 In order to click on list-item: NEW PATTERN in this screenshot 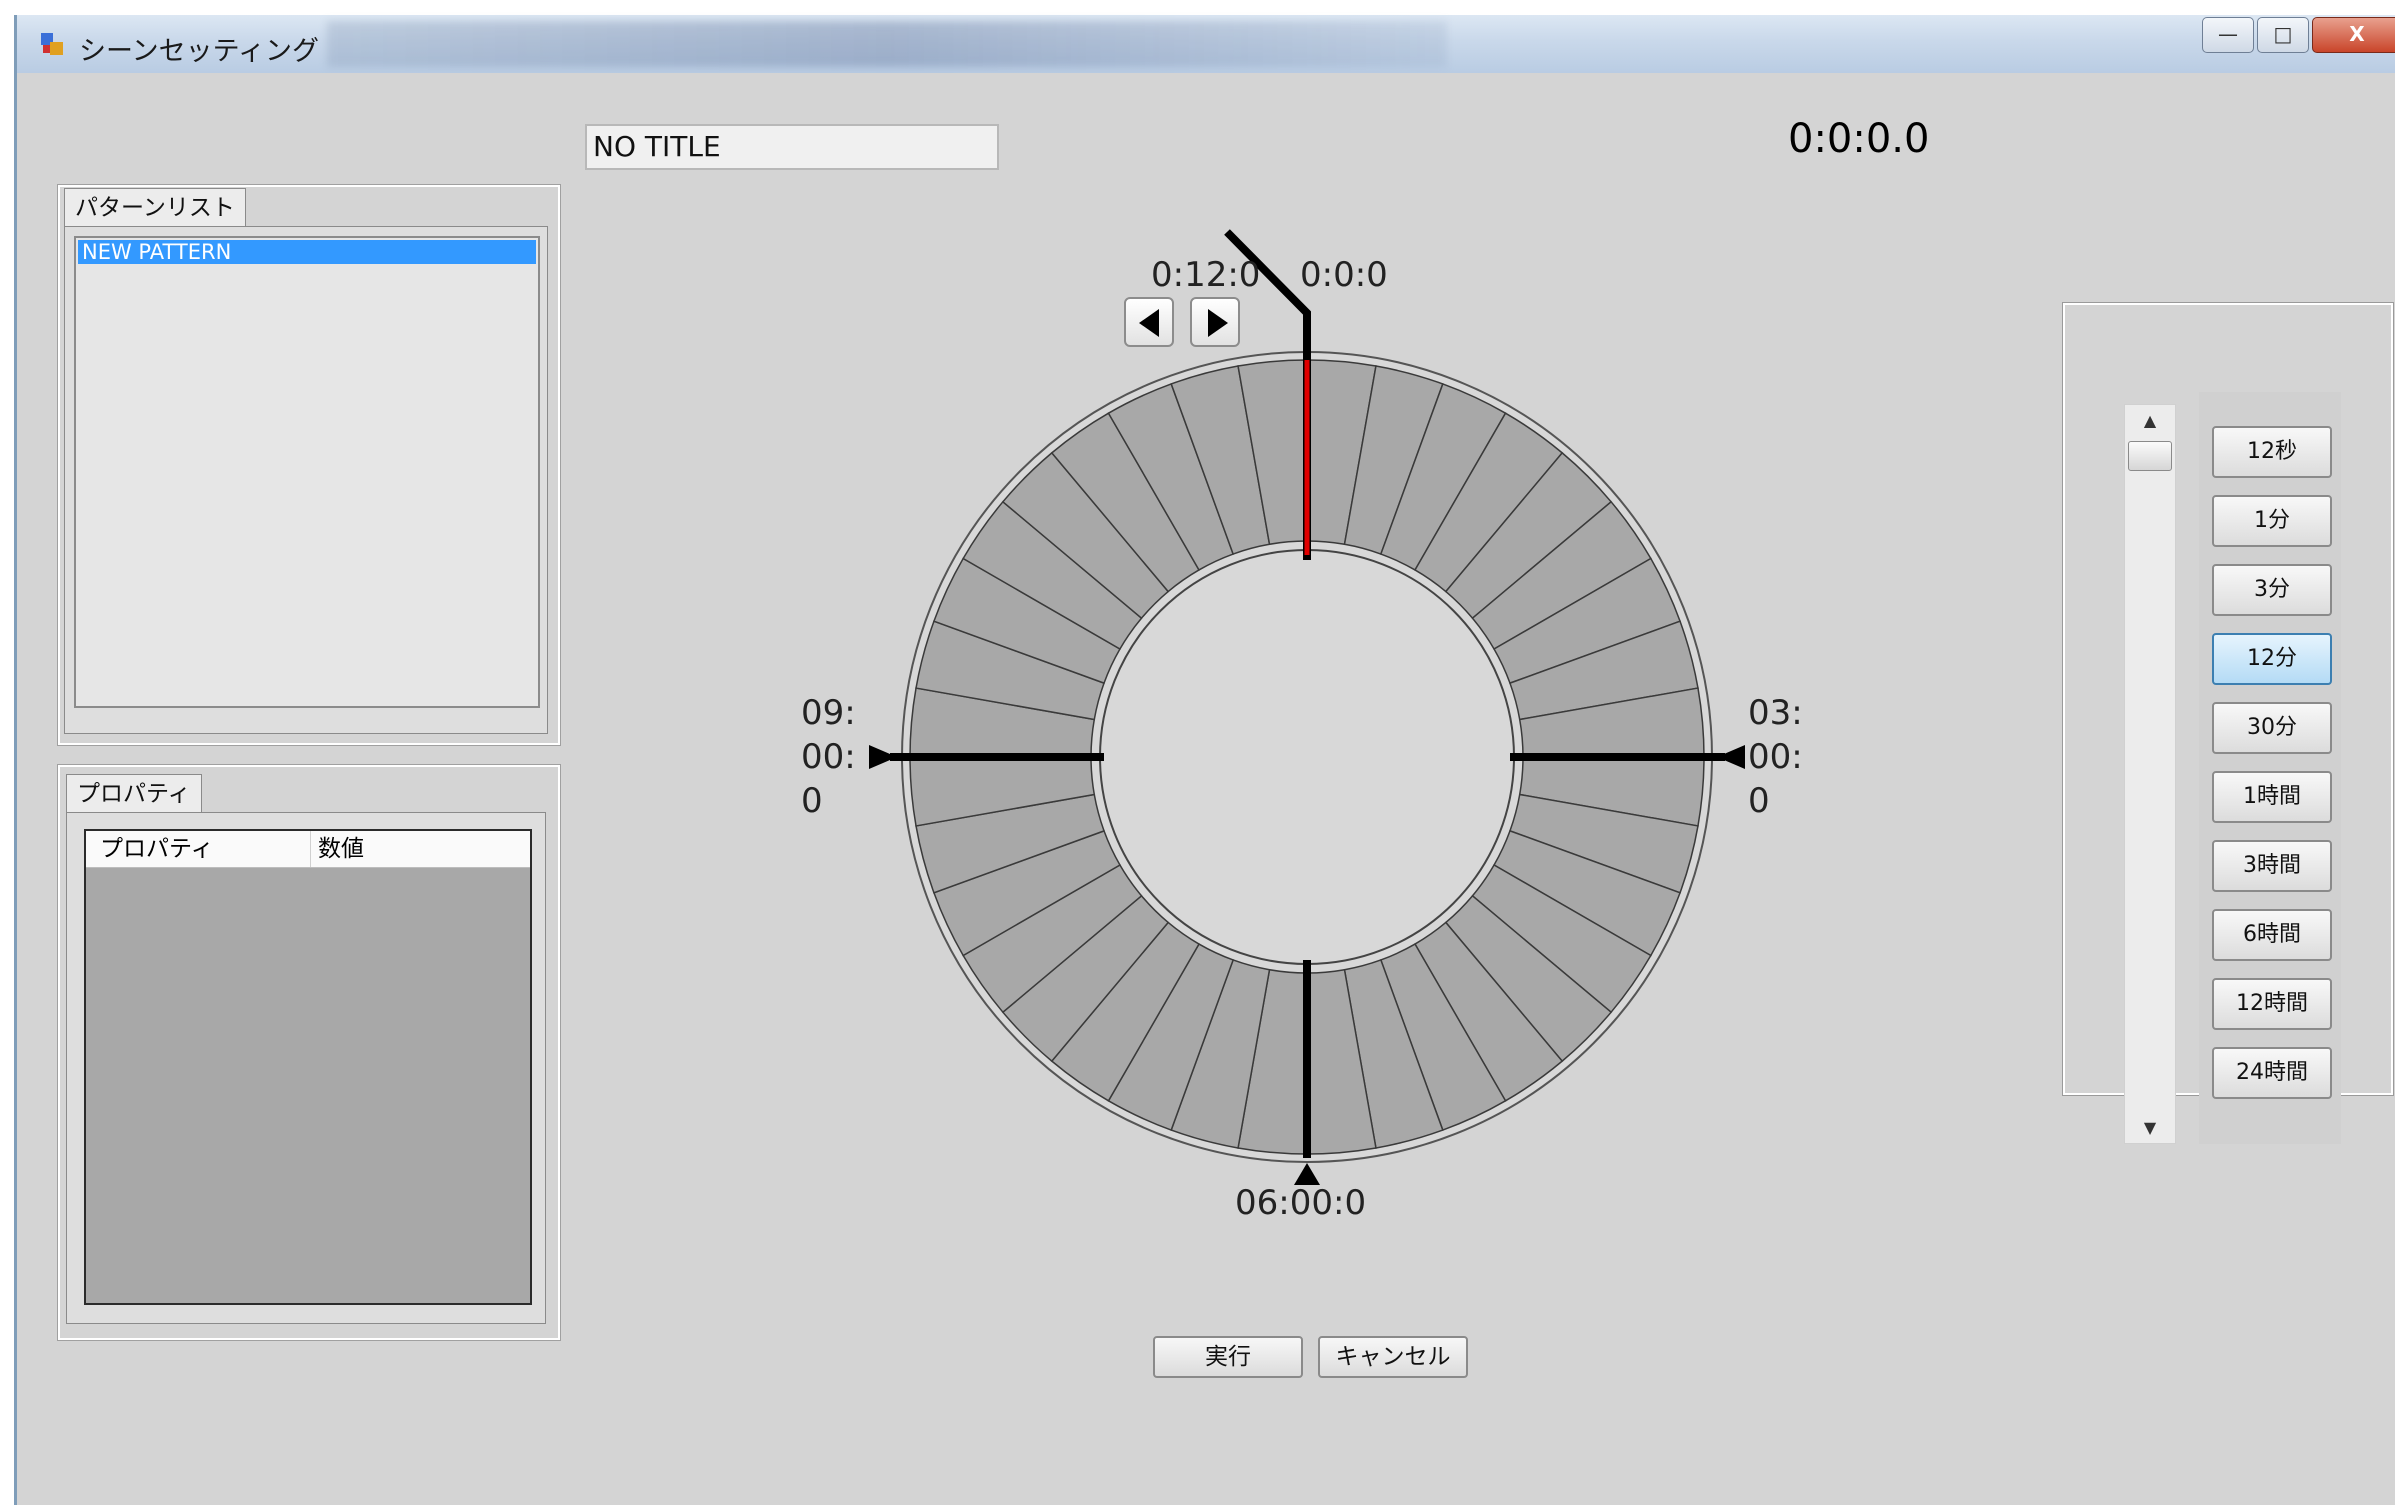, I will do `click(307, 252)`.